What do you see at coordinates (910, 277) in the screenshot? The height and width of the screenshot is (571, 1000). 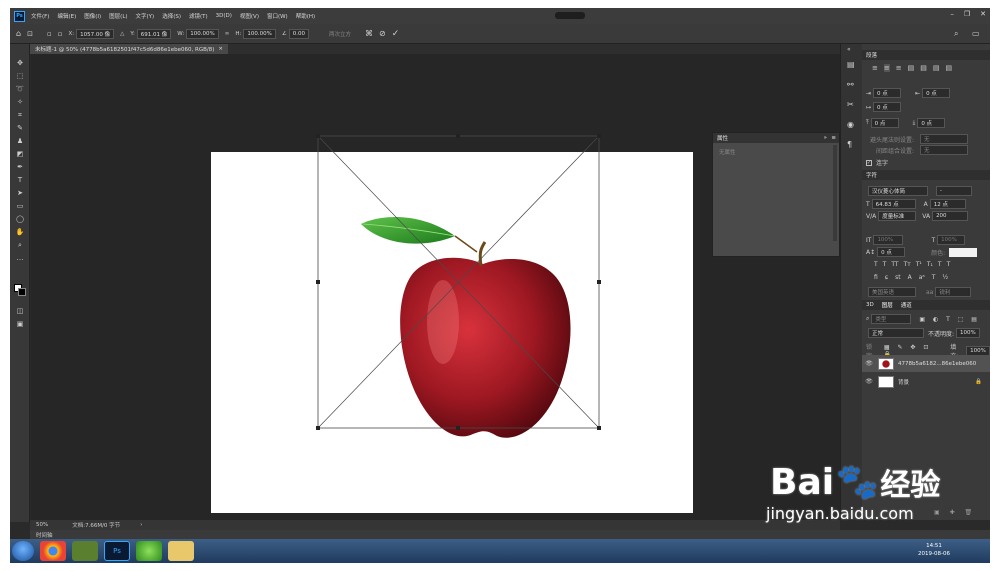 I see `titling-icon: A` at bounding box center [910, 277].